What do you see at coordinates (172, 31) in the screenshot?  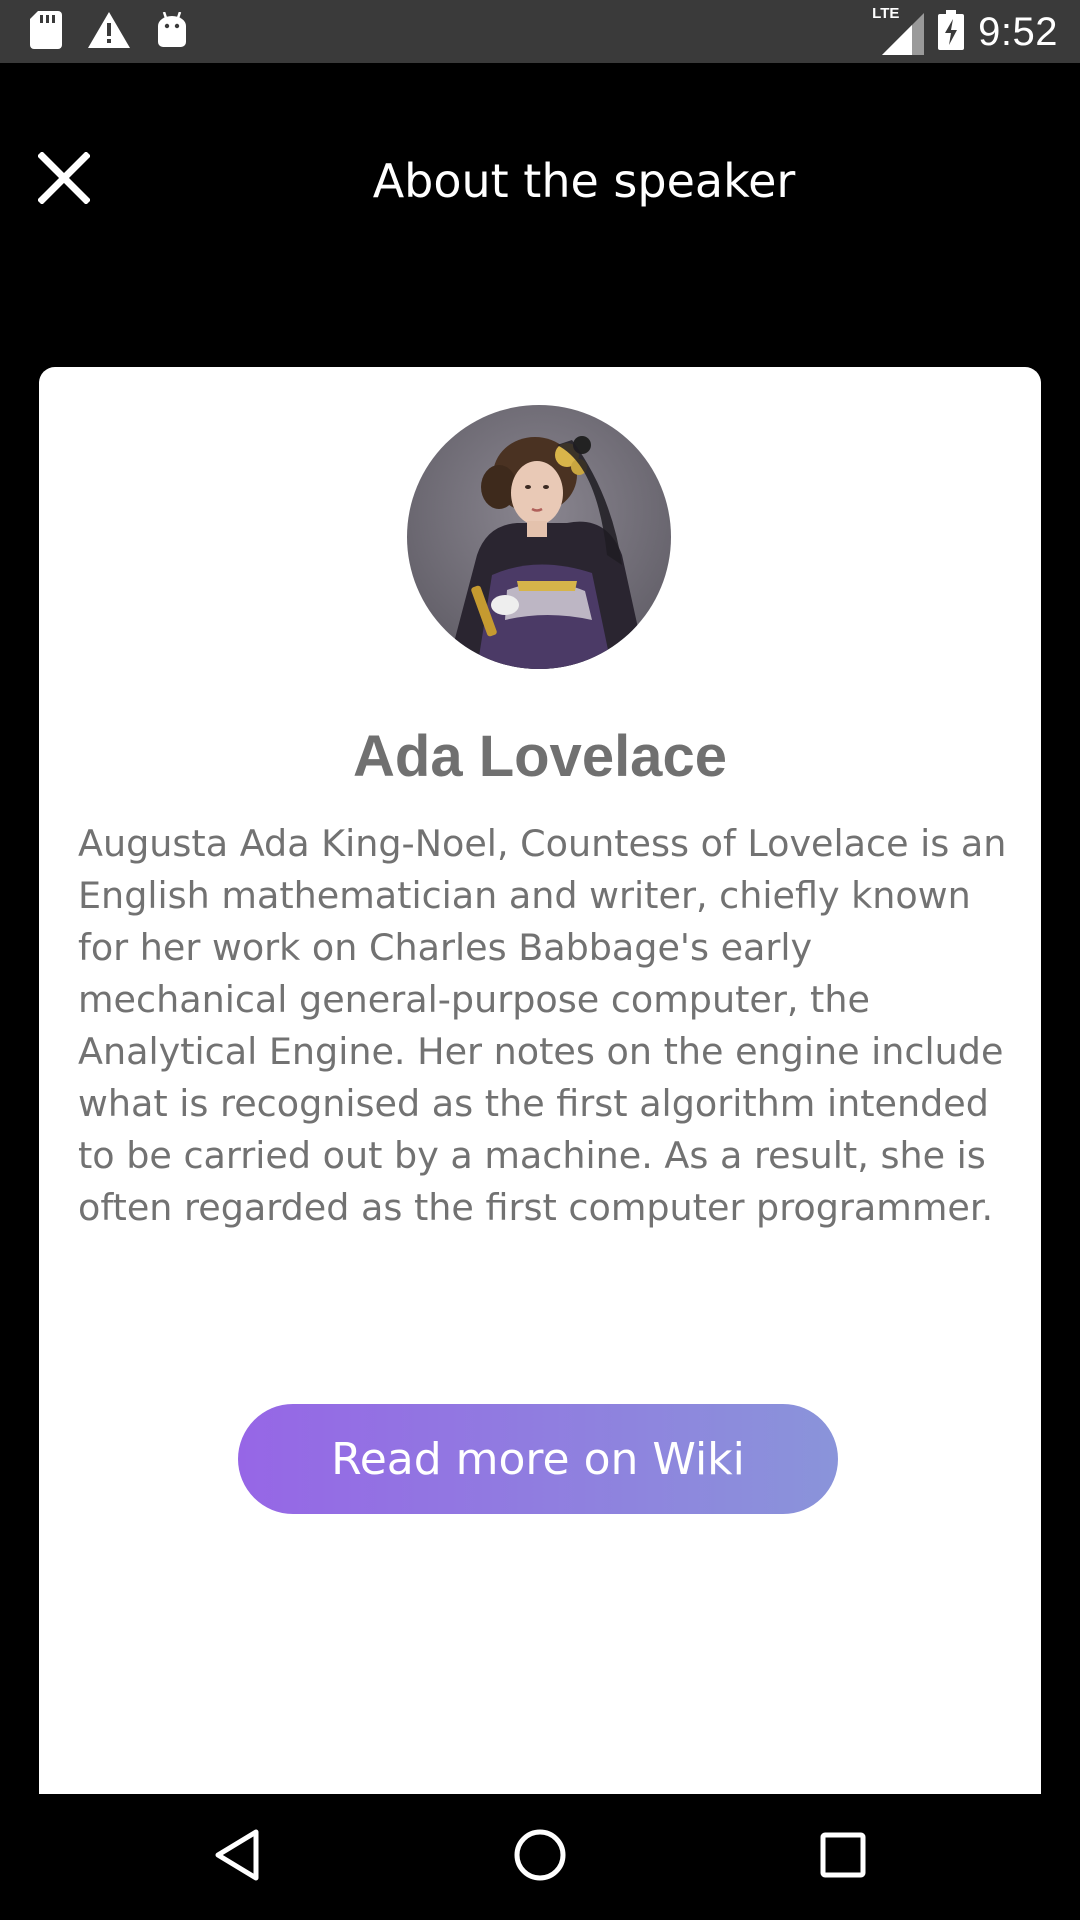 I see `android-icon` at bounding box center [172, 31].